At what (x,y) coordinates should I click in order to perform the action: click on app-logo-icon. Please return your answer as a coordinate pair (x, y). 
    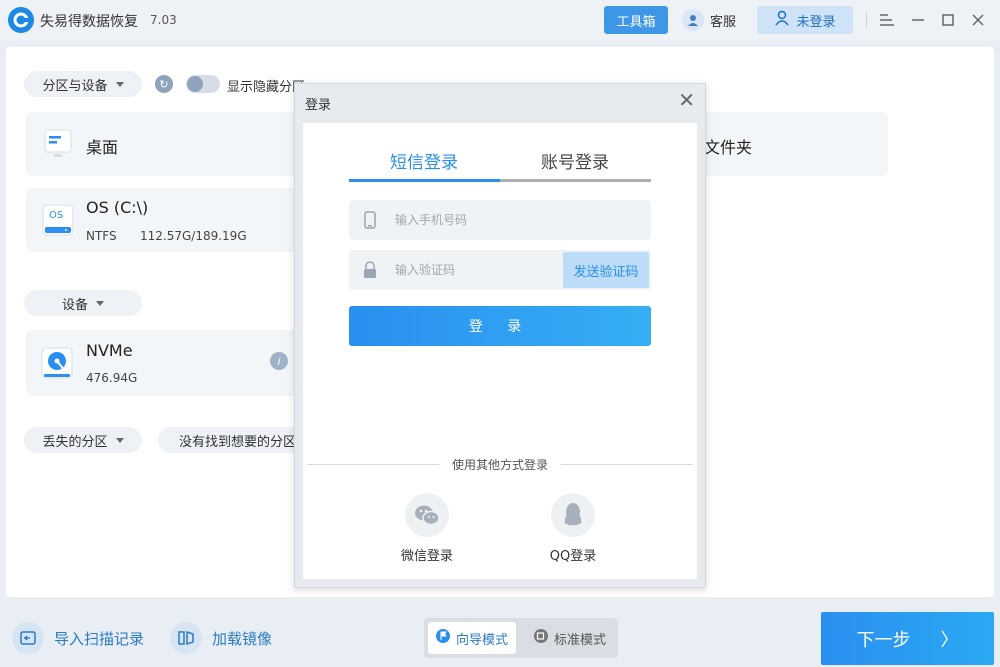
    Looking at the image, I should click on (21, 20).